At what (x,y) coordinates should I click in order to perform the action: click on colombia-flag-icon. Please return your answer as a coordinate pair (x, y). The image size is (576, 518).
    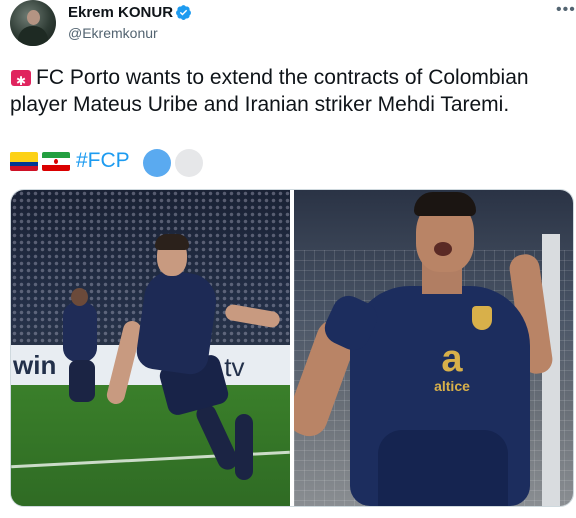
    Looking at the image, I should click on (24, 161).